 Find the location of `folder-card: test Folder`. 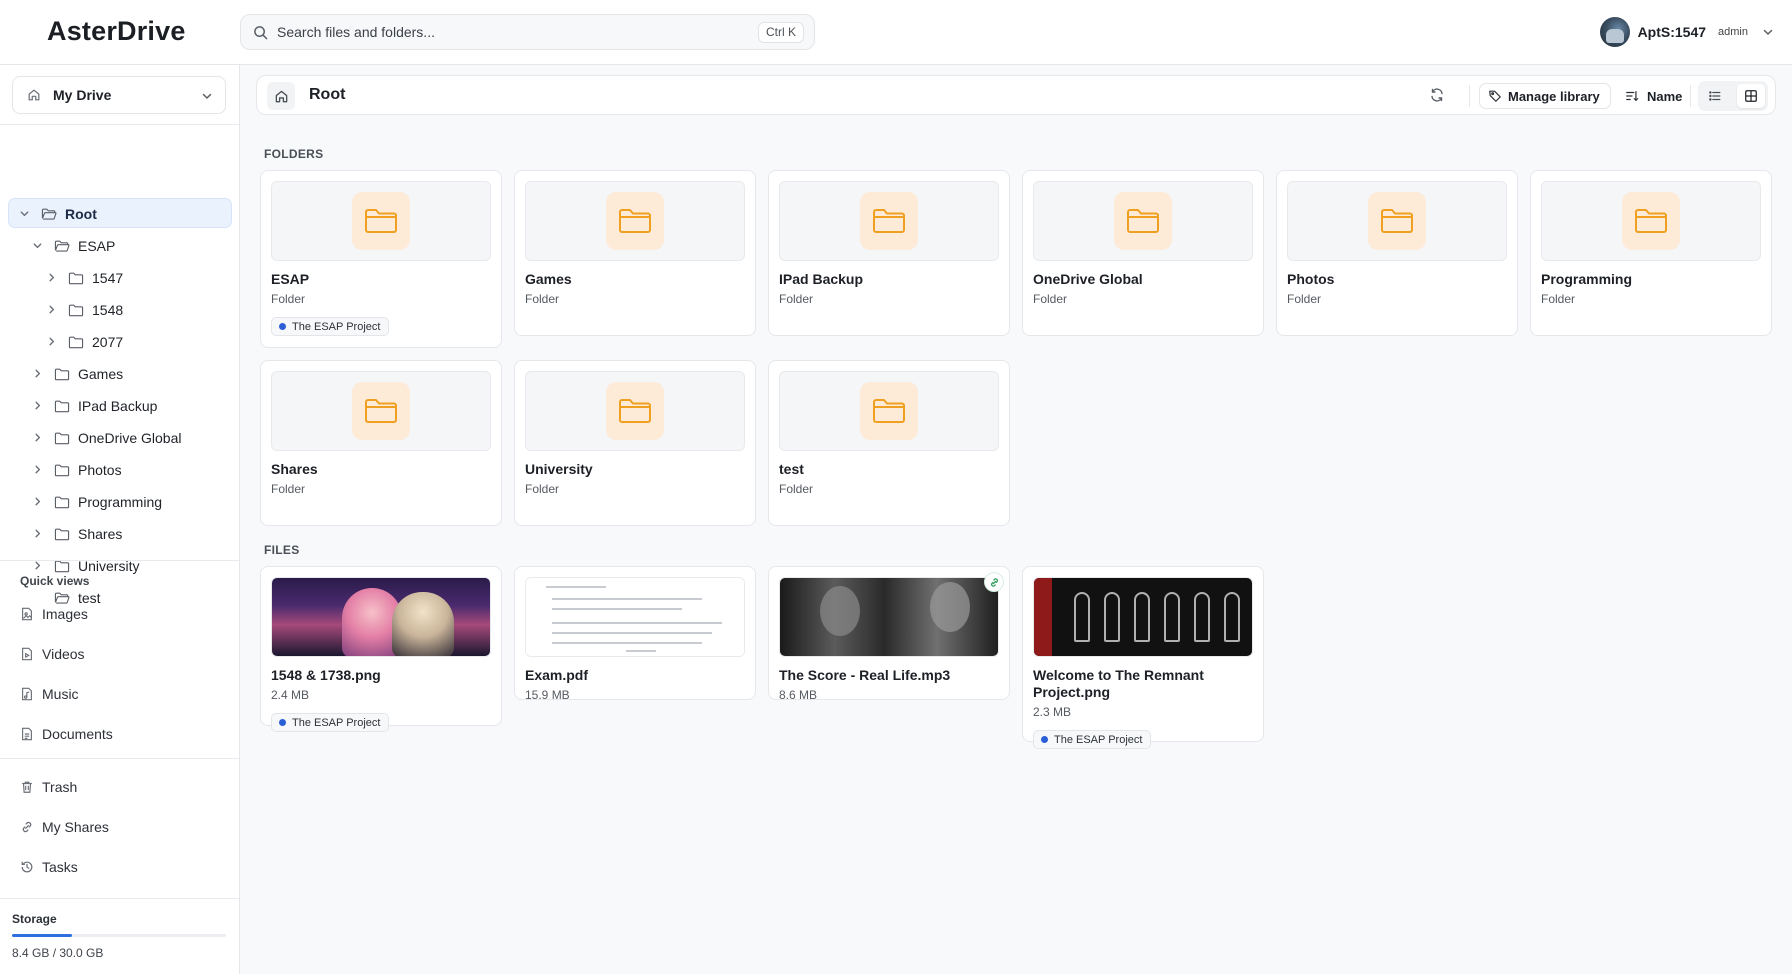

folder-card: test Folder is located at coordinates (889, 443).